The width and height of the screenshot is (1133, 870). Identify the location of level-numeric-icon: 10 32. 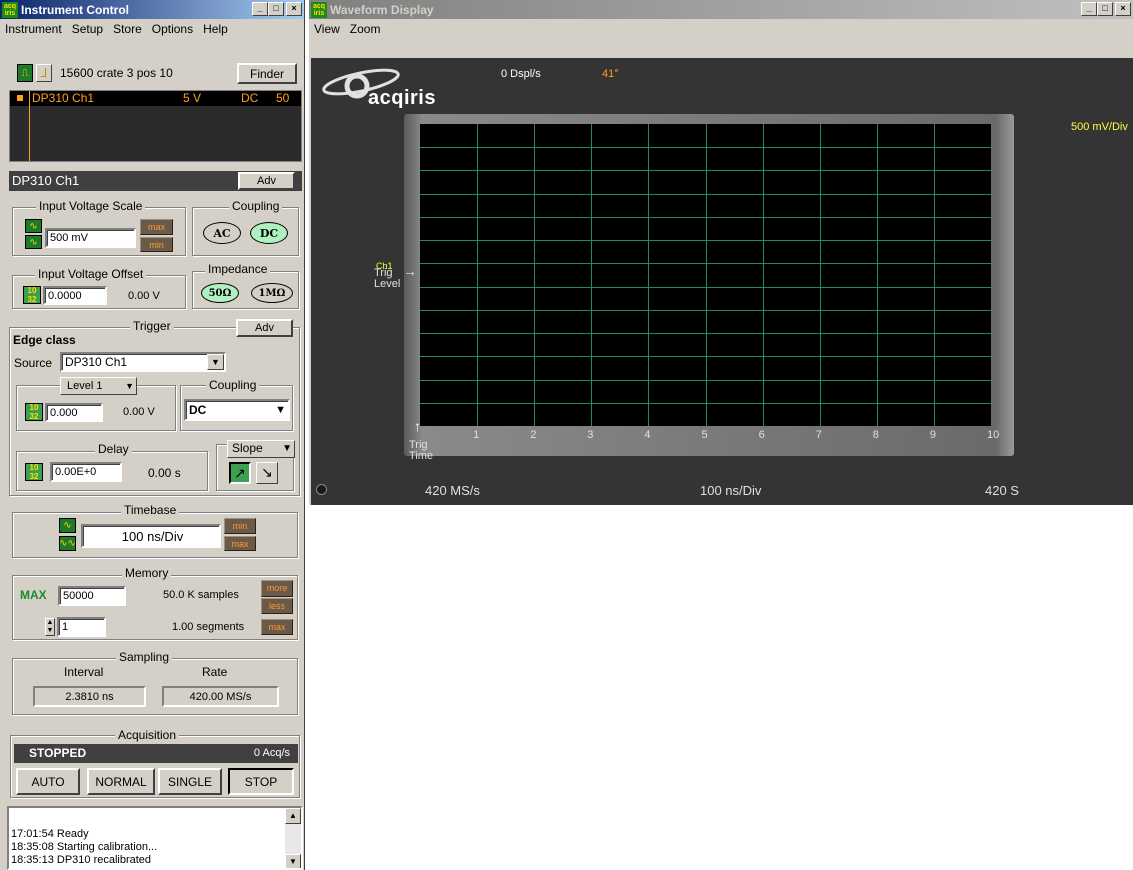
(34, 412).